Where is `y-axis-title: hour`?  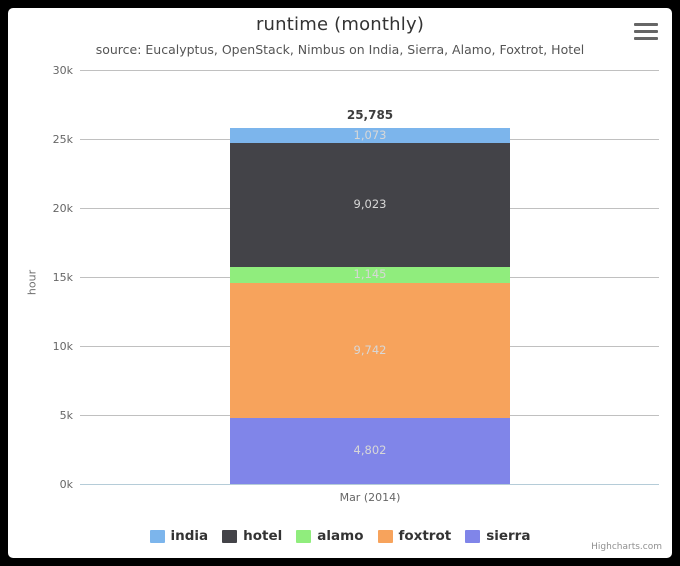 y-axis-title: hour is located at coordinates (32, 282).